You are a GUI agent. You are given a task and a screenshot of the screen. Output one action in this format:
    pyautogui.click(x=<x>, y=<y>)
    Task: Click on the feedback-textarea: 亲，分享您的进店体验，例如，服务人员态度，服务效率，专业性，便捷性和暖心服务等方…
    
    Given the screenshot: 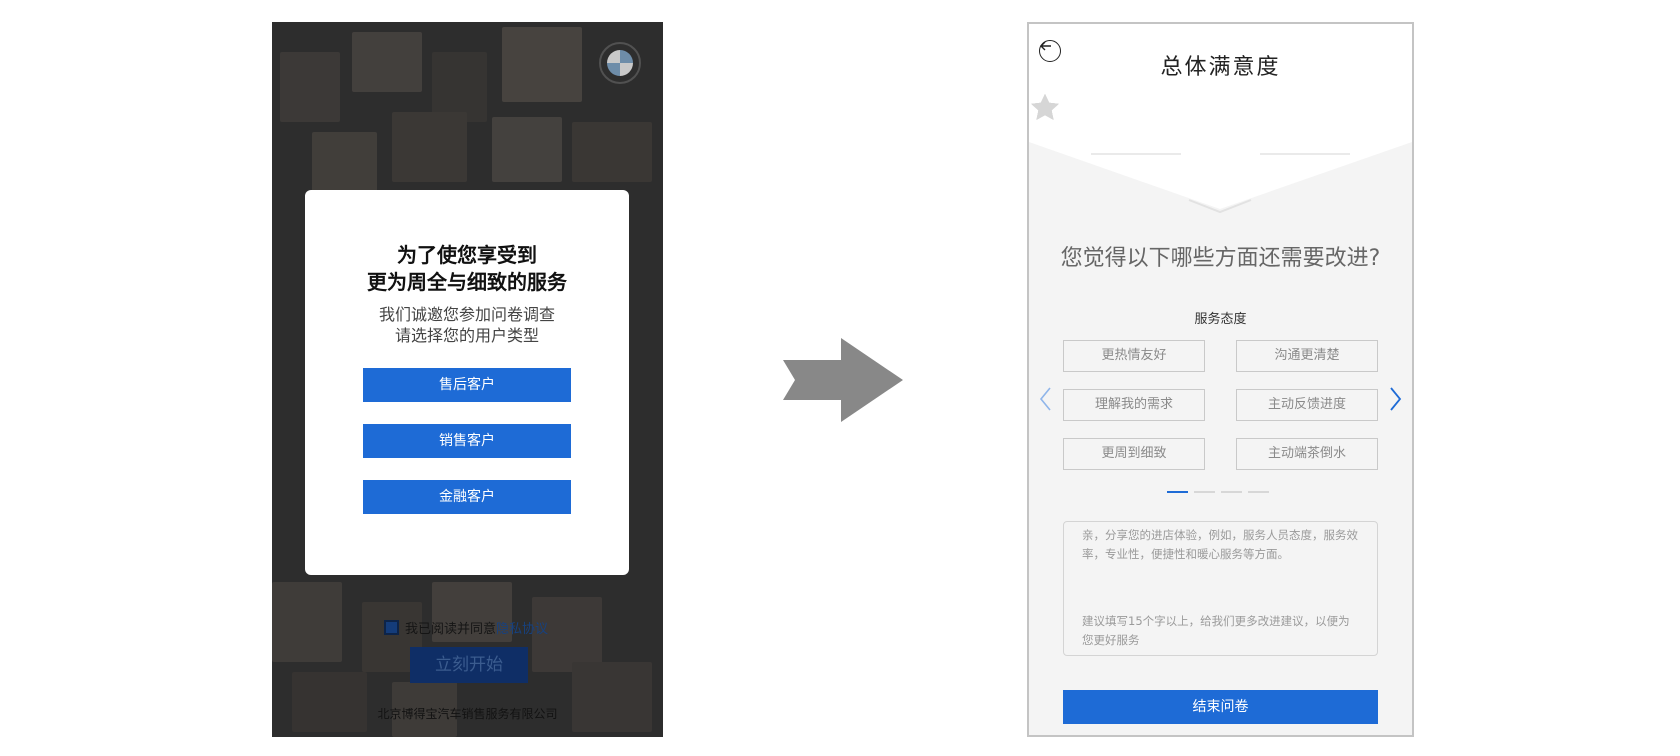 What is the action you would take?
    pyautogui.click(x=1220, y=588)
    